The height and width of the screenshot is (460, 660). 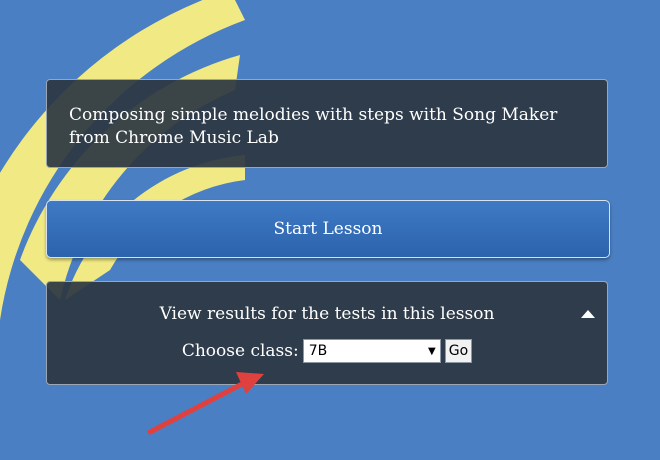 What do you see at coordinates (328, 229) in the screenshot?
I see `start-lesson-button: Start Lesson` at bounding box center [328, 229].